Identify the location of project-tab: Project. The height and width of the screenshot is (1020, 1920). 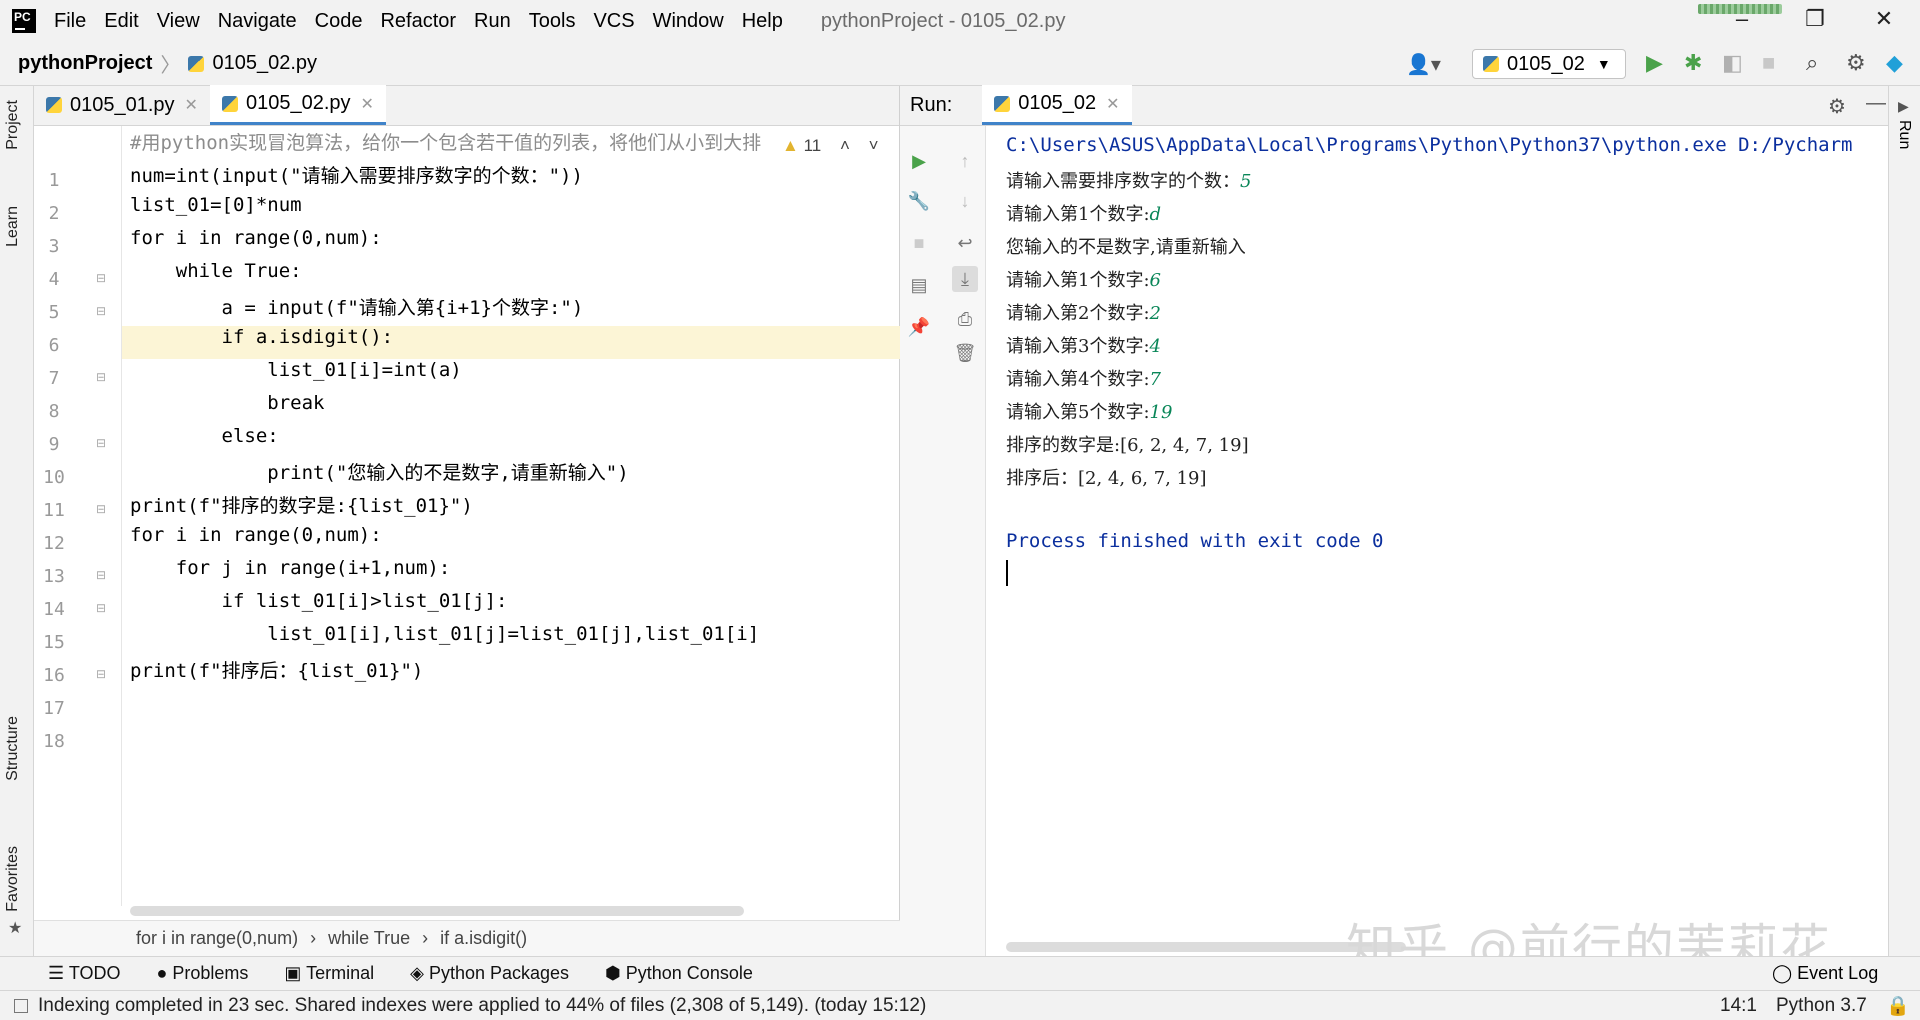
(13, 125).